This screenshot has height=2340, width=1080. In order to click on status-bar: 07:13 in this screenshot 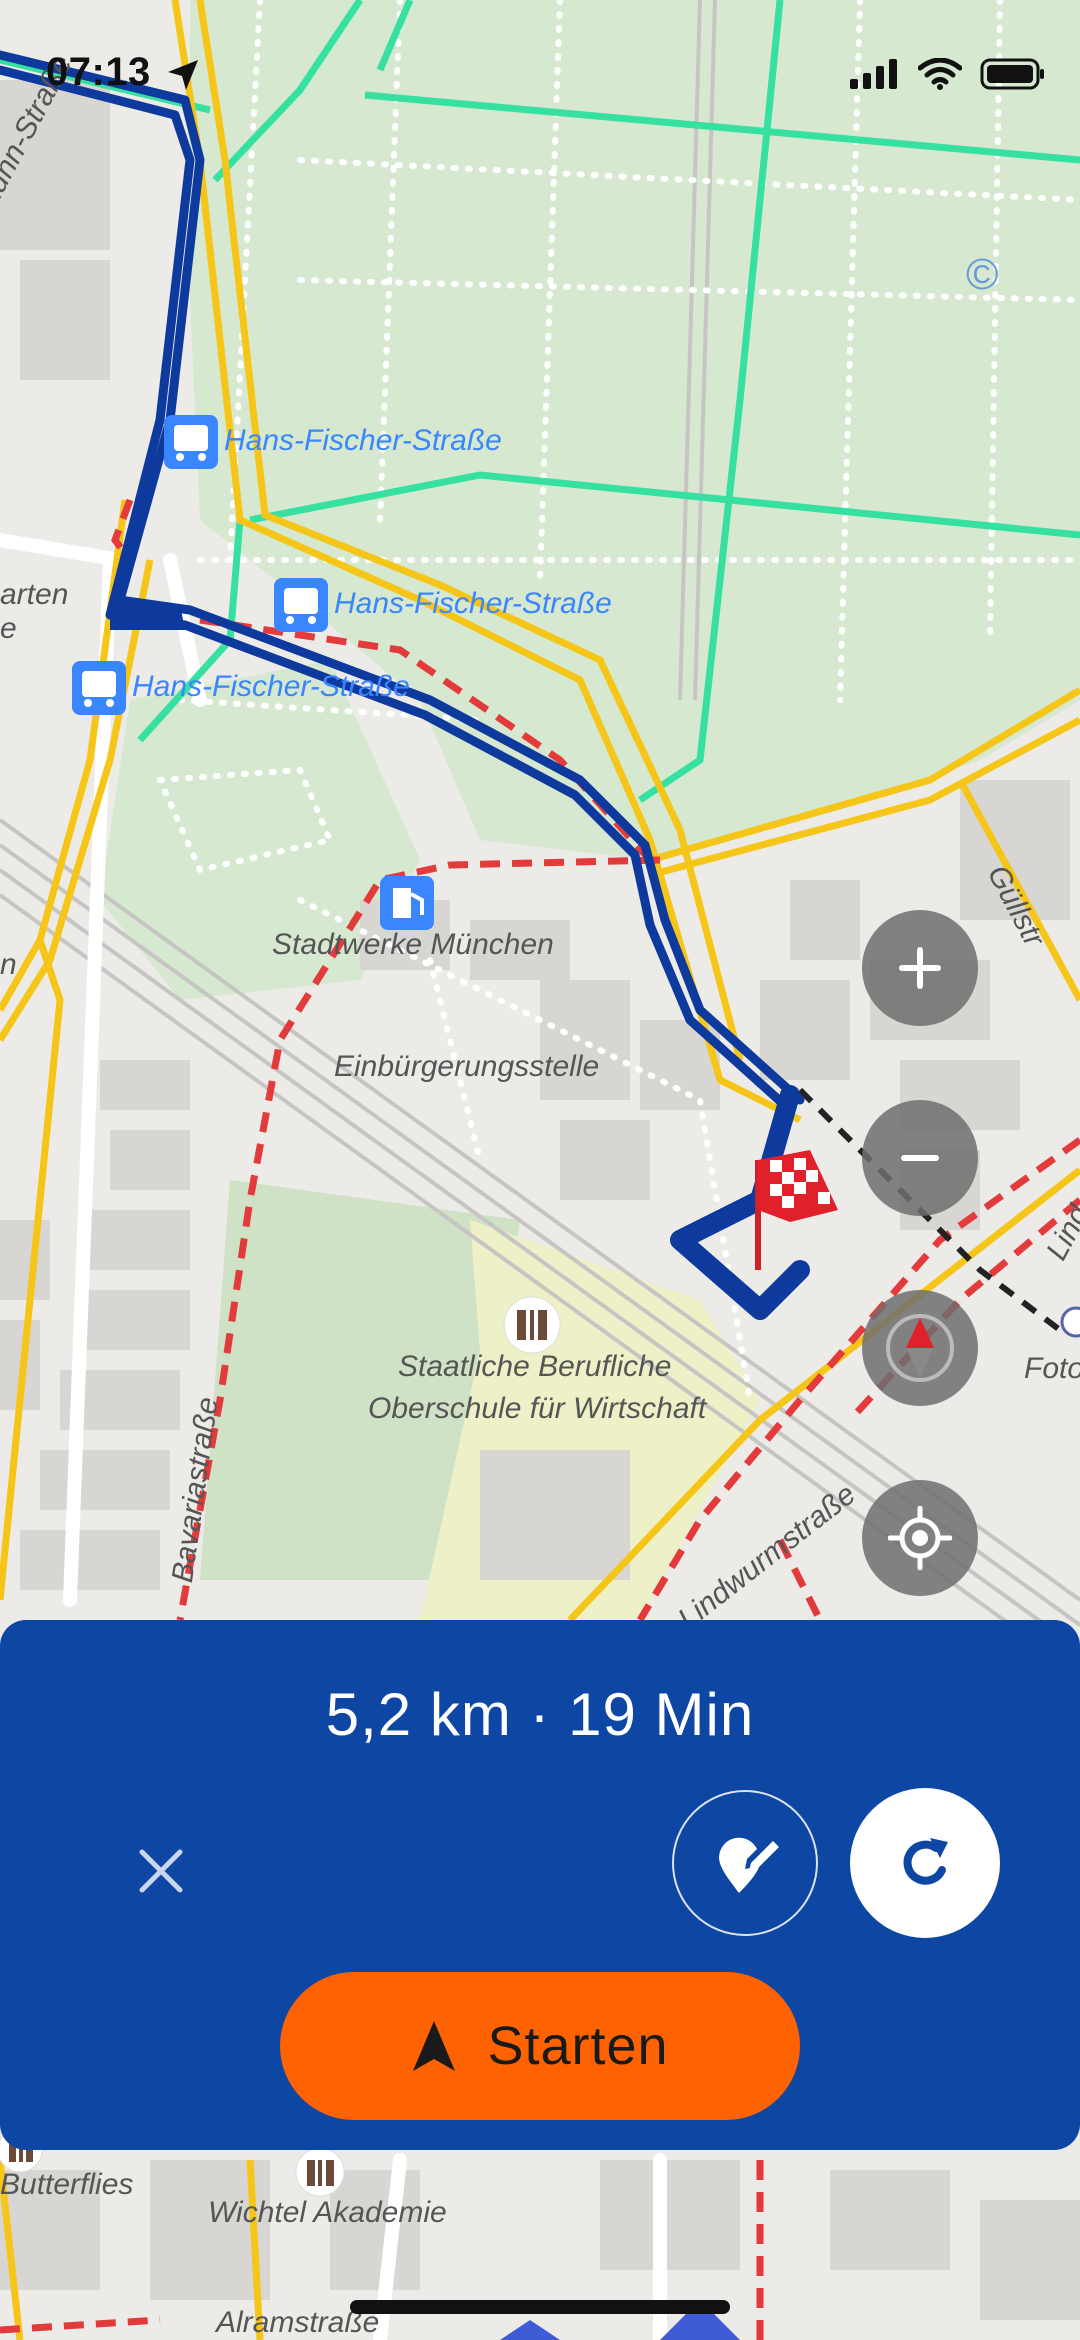, I will do `click(540, 75)`.